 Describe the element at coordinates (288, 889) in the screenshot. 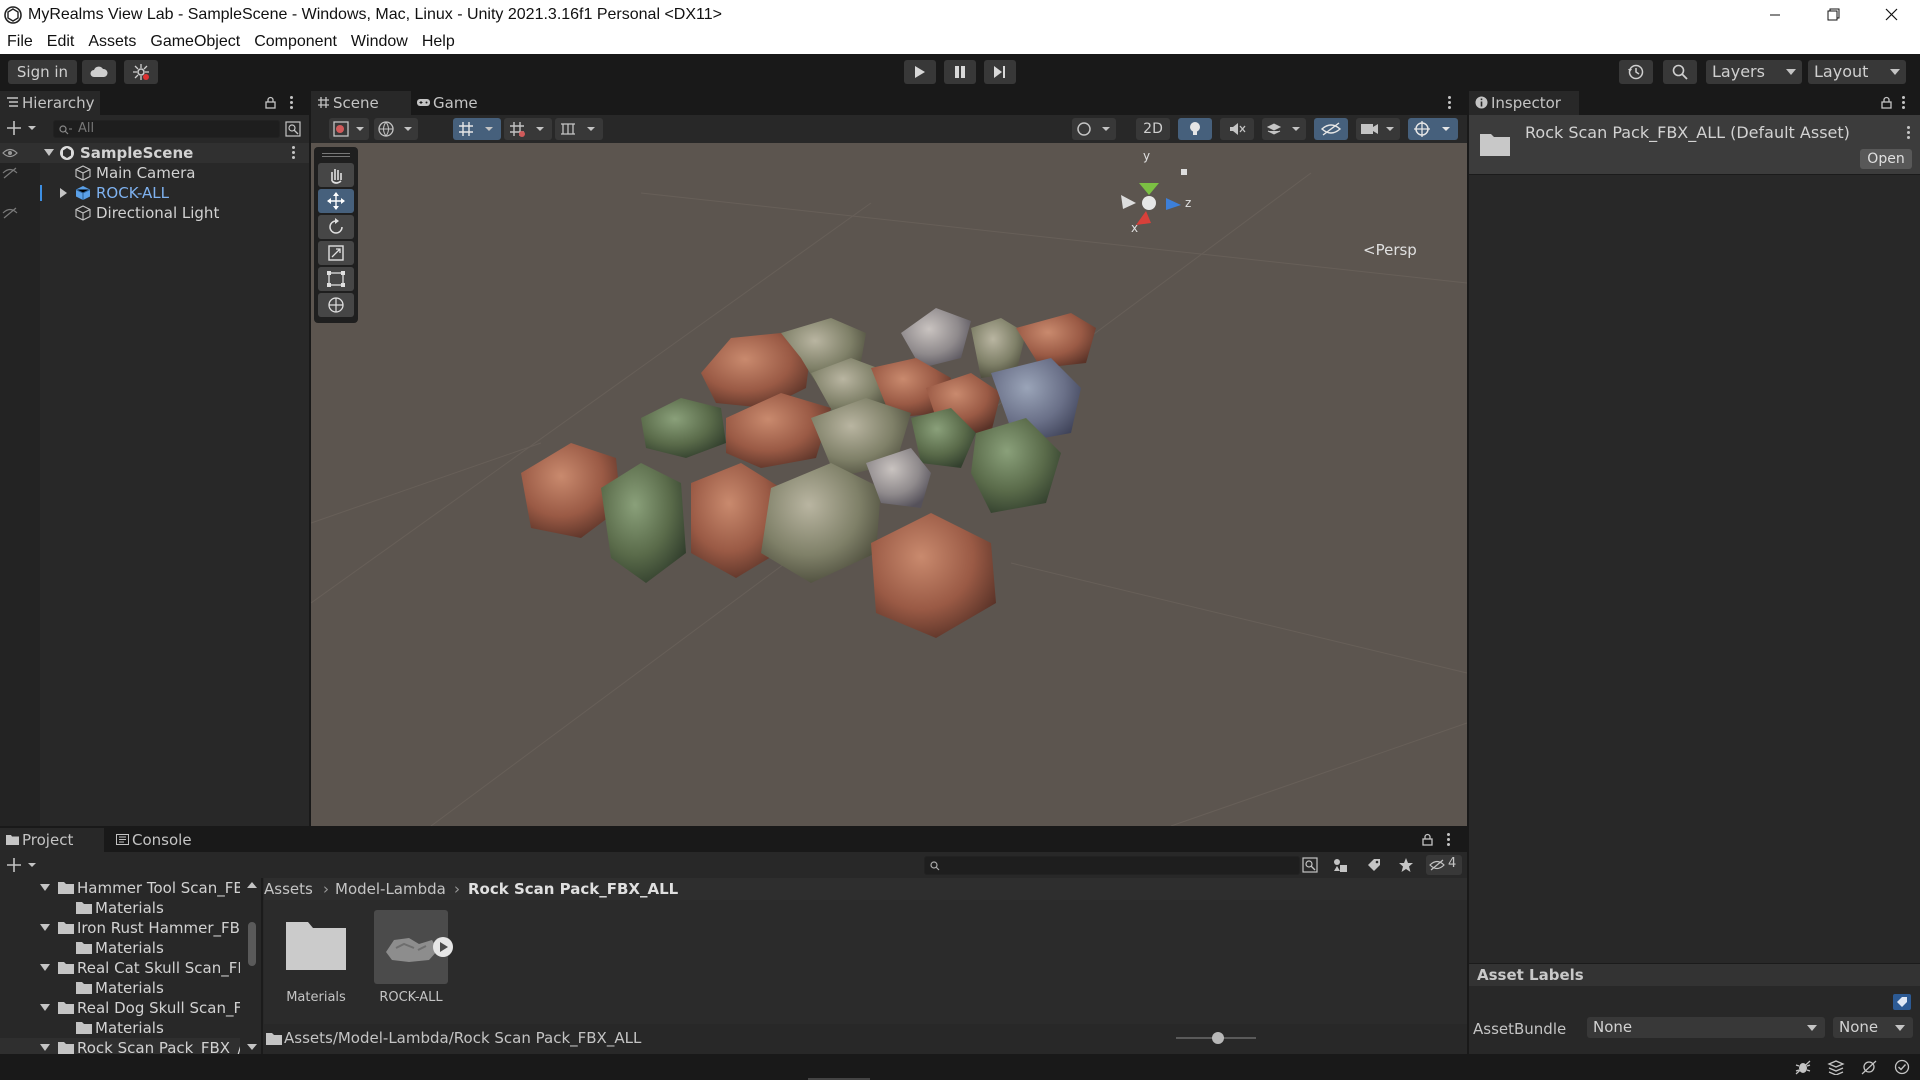

I see `breadcrumb-item: Assets` at that location.